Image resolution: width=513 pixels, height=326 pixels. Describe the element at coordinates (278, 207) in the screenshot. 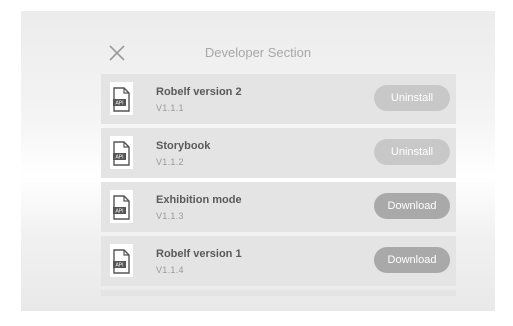

I see `list-item: API Exhibition mode V1.1.3 Download` at that location.